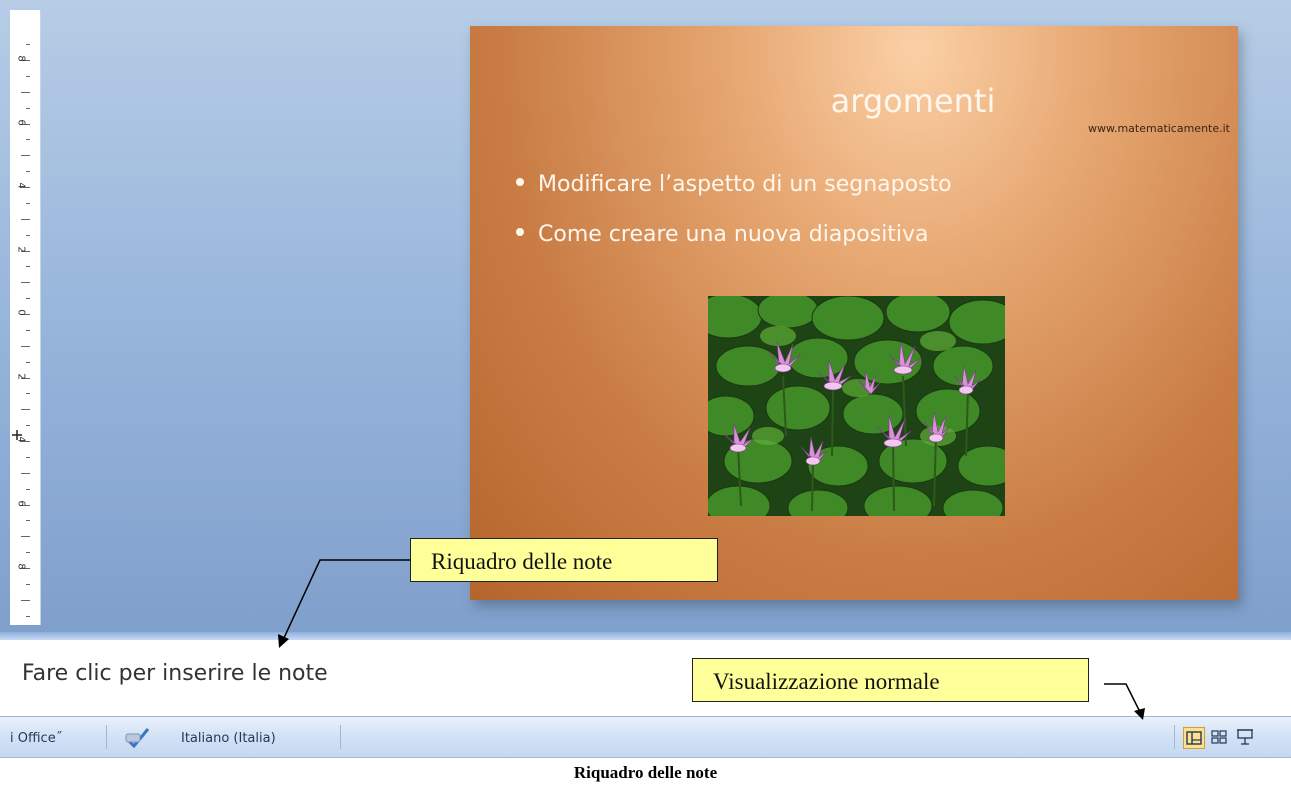 The height and width of the screenshot is (787, 1291). I want to click on slideshow-view-icon, so click(1245, 737).